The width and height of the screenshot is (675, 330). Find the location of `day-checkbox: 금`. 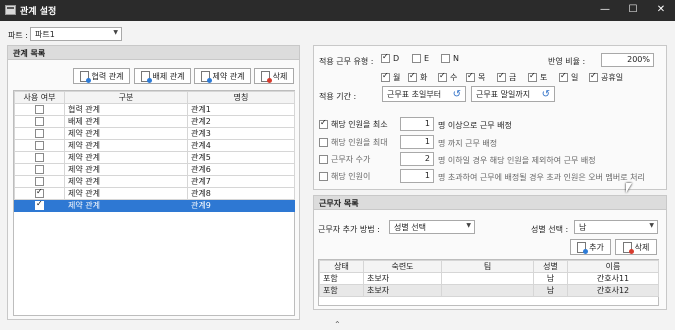

day-checkbox: 금 is located at coordinates (507, 77).